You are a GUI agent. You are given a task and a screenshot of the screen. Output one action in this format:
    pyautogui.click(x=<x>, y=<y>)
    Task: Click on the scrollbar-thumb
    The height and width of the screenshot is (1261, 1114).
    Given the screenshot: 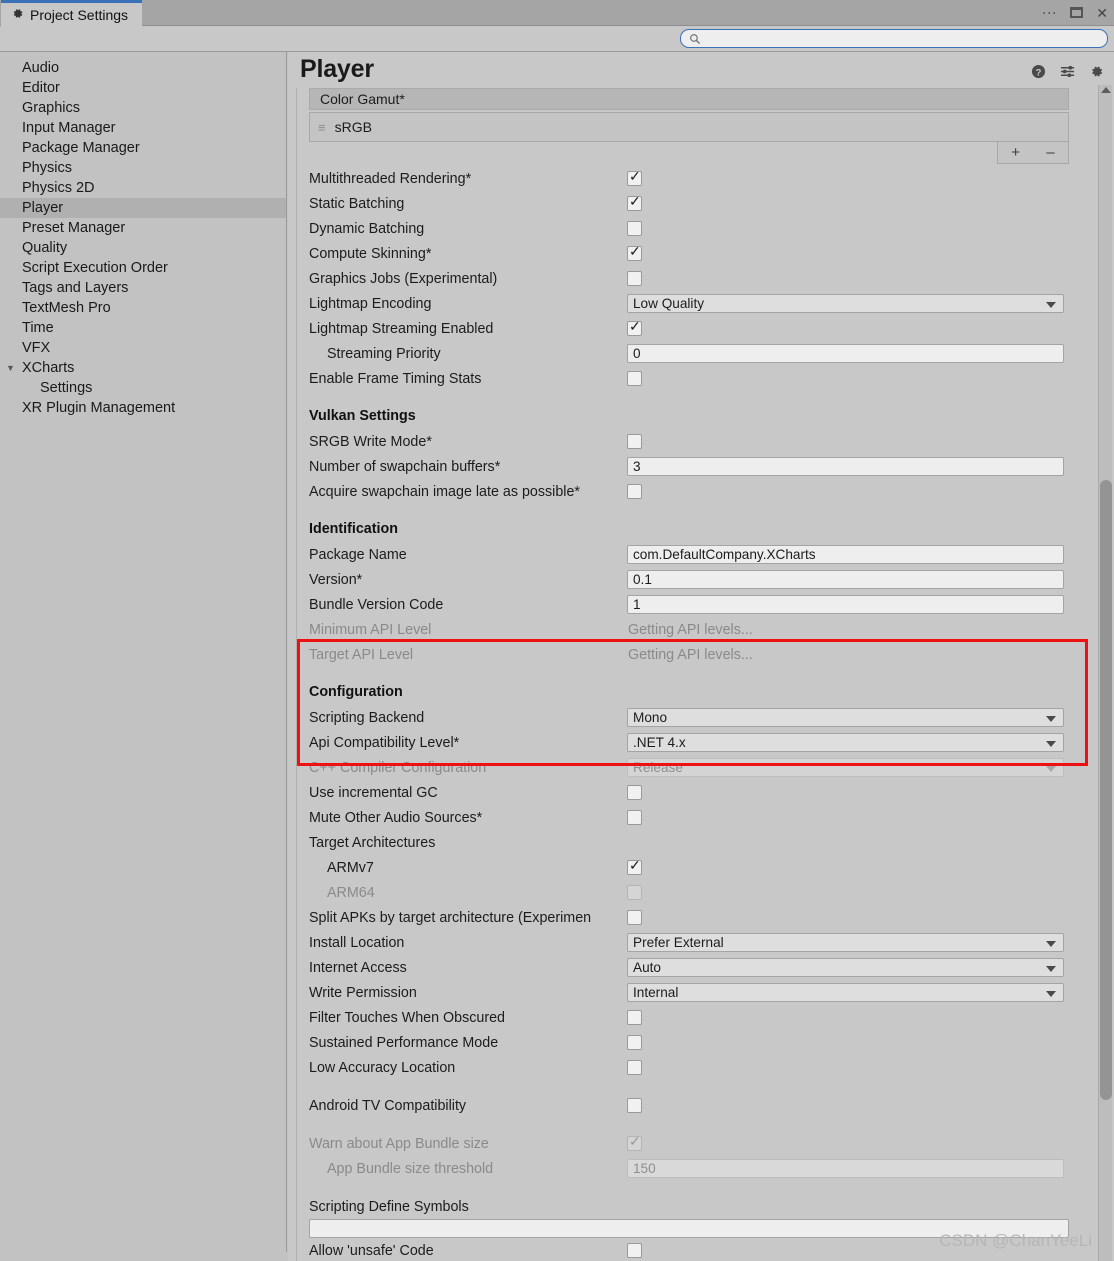 What is the action you would take?
    pyautogui.click(x=1106, y=790)
    